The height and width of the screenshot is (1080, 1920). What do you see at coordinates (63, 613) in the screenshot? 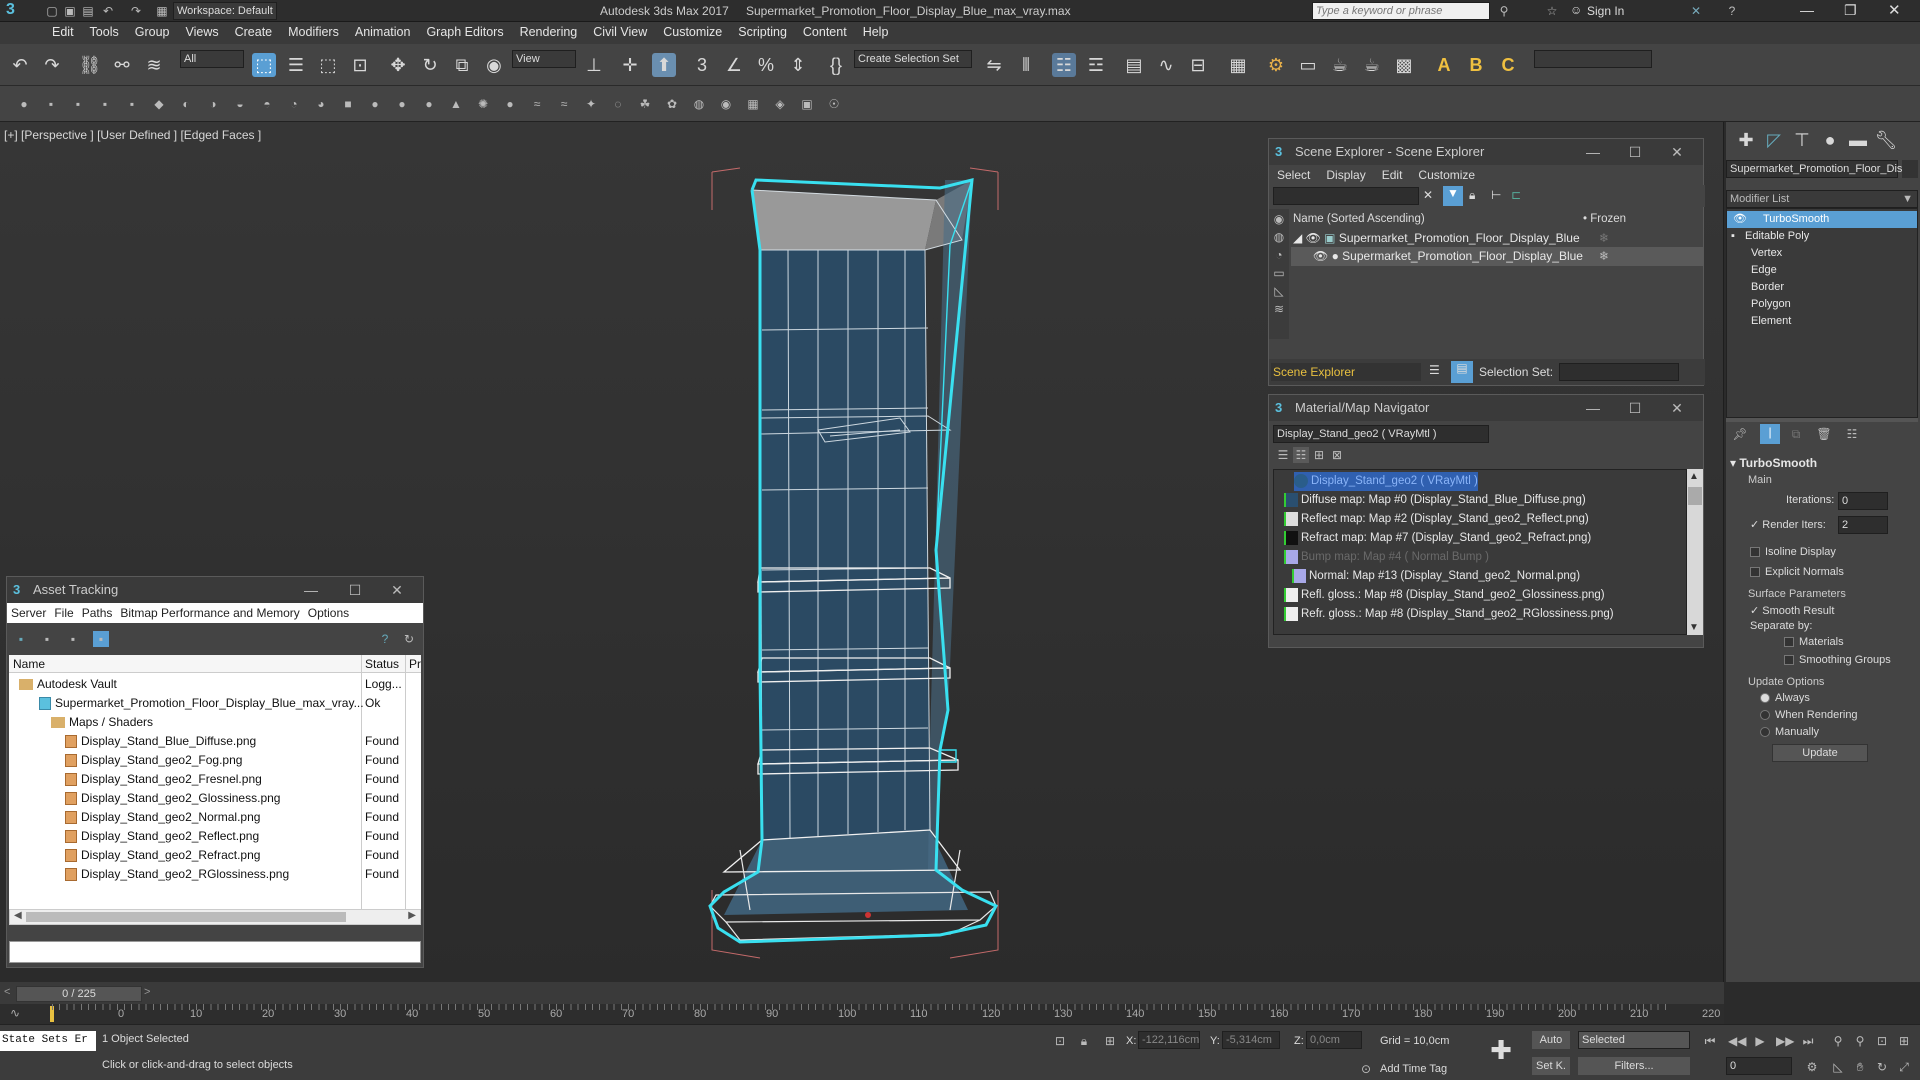
I see `asset-menu-file: File` at bounding box center [63, 613].